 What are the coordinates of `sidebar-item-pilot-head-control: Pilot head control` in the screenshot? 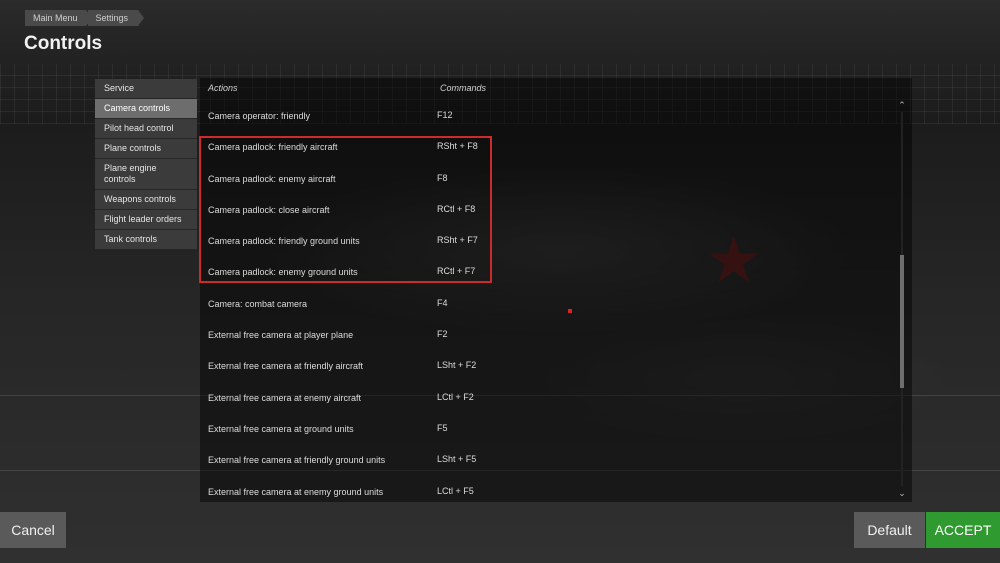 It's located at (146, 129).